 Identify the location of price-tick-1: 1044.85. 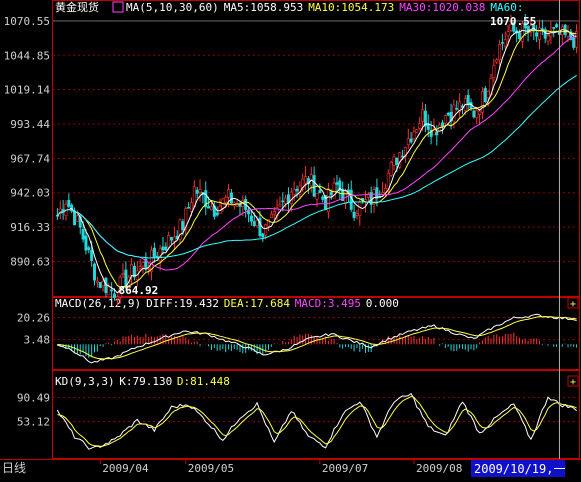
(27, 55).